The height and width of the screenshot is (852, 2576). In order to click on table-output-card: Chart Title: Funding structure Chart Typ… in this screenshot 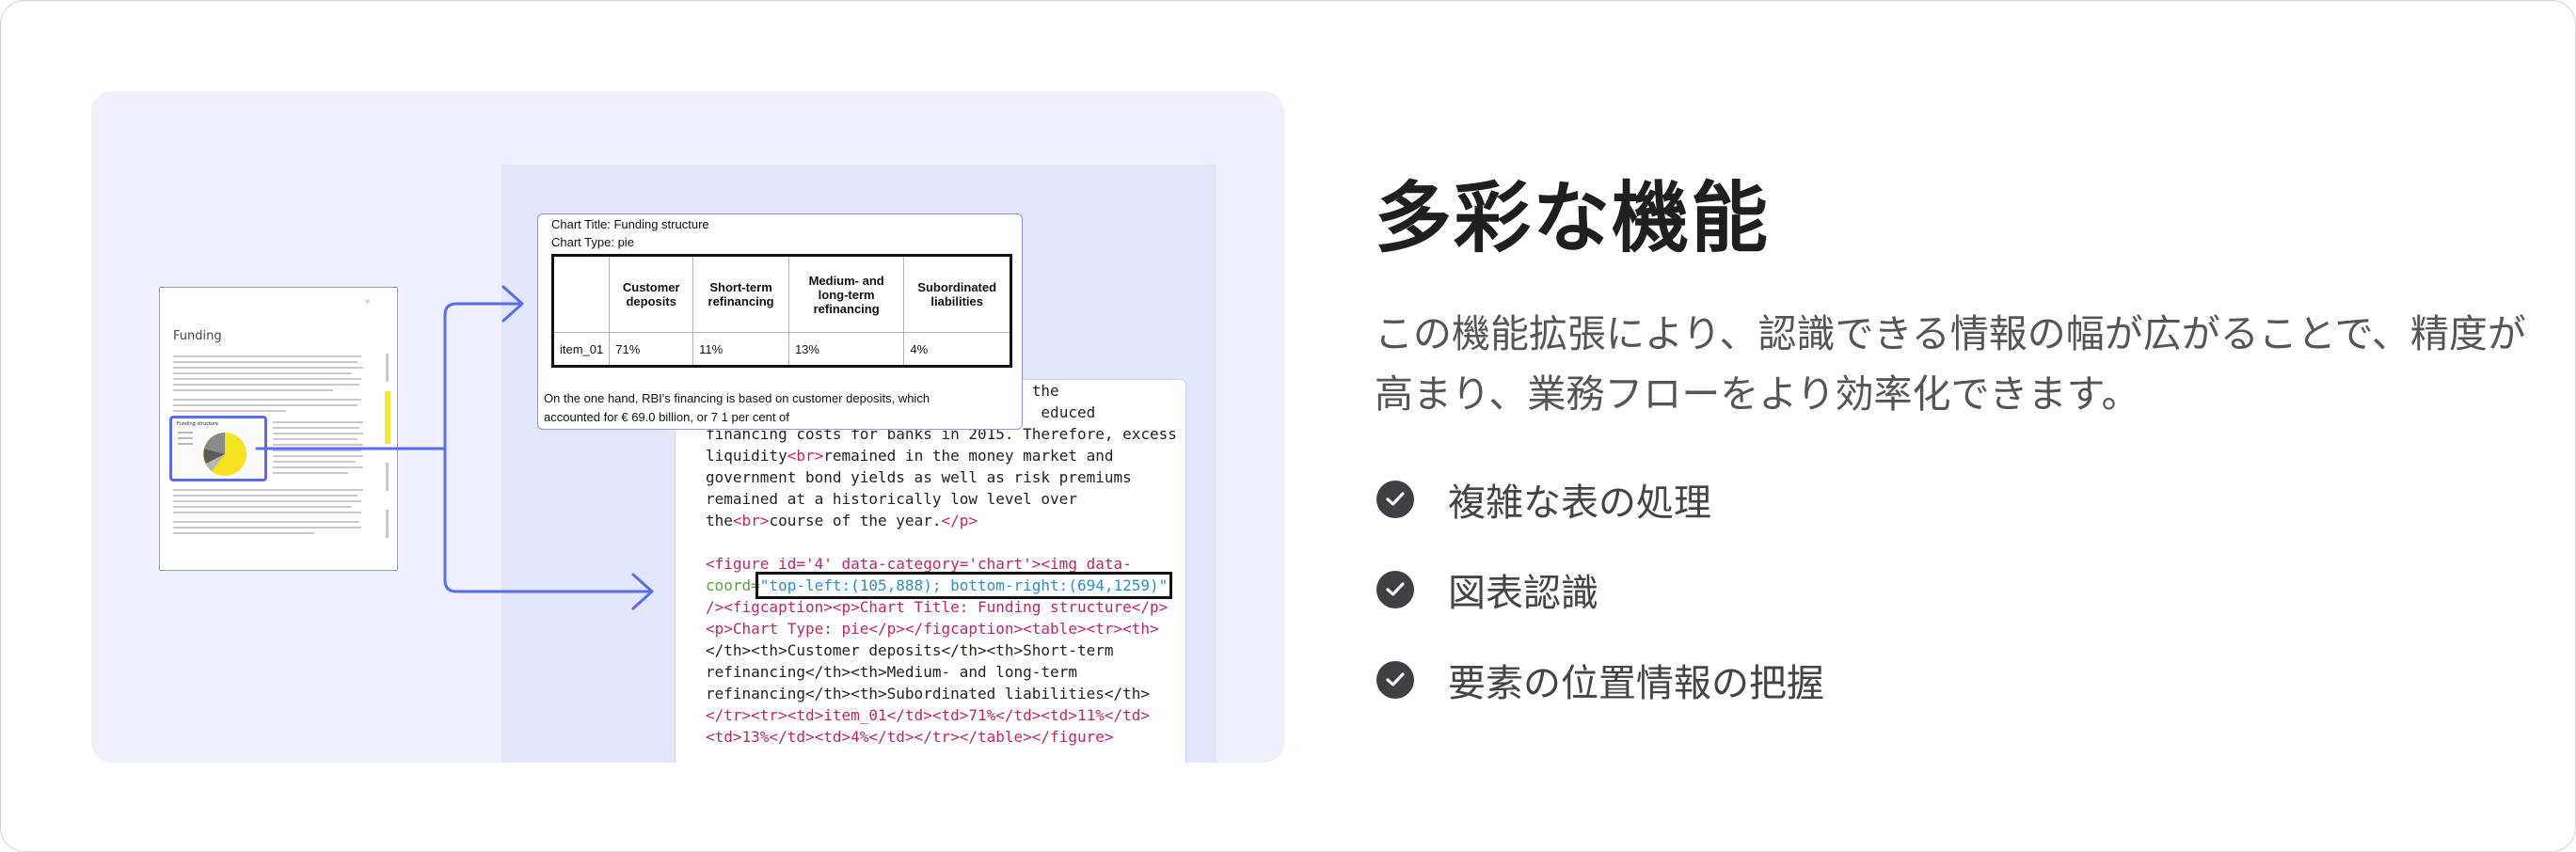, I will do `click(780, 321)`.